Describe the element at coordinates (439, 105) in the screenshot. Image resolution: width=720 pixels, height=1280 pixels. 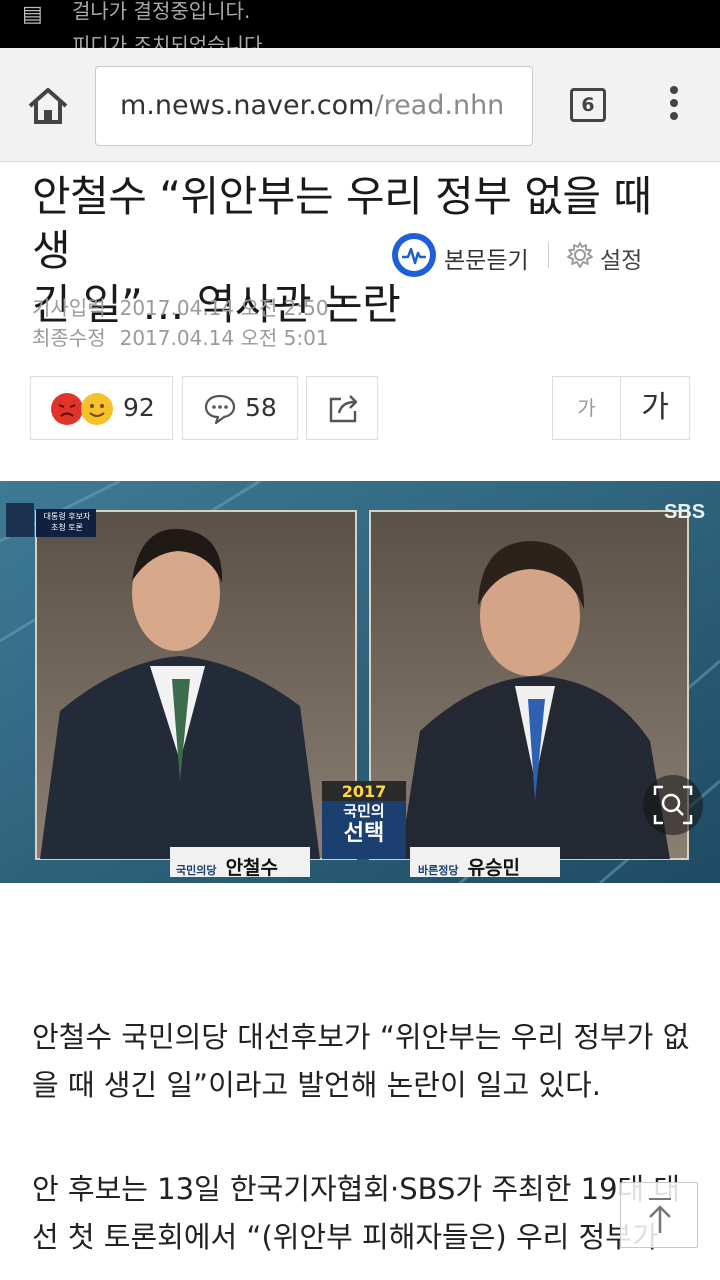
I see `url-path: /read.nhn` at that location.